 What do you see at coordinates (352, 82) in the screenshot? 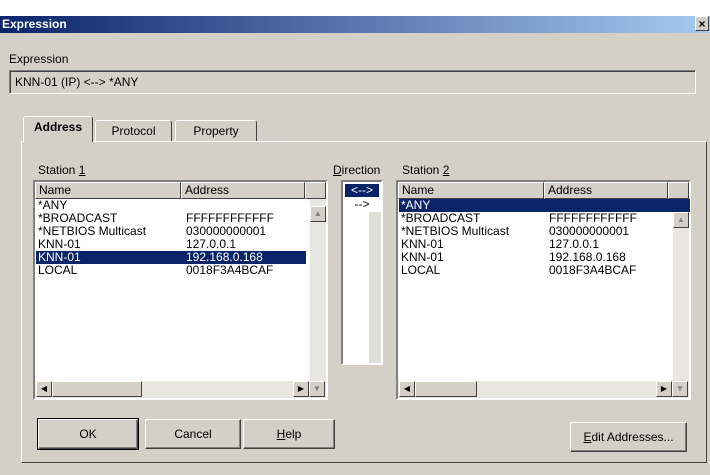
I see `expression-field: KNN-01 (IP) <--> *ANY` at bounding box center [352, 82].